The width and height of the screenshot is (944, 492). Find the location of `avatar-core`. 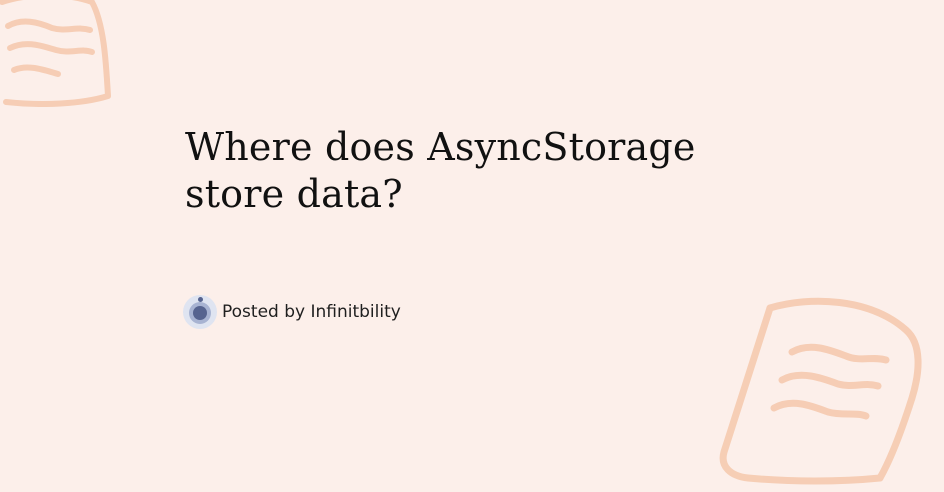

avatar-core is located at coordinates (200, 313).